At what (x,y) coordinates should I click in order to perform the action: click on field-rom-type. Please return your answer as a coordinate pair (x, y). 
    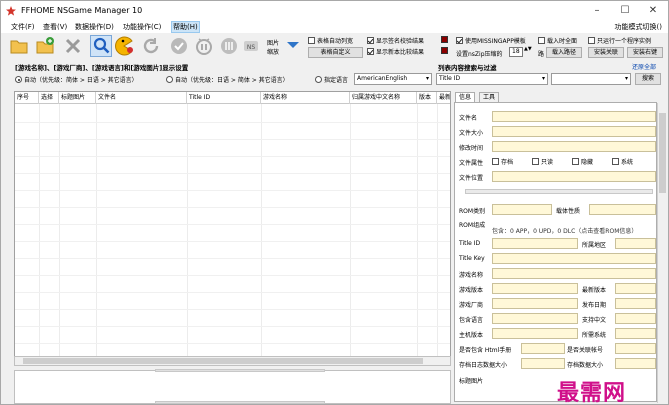
    Looking at the image, I should click on (522, 209).